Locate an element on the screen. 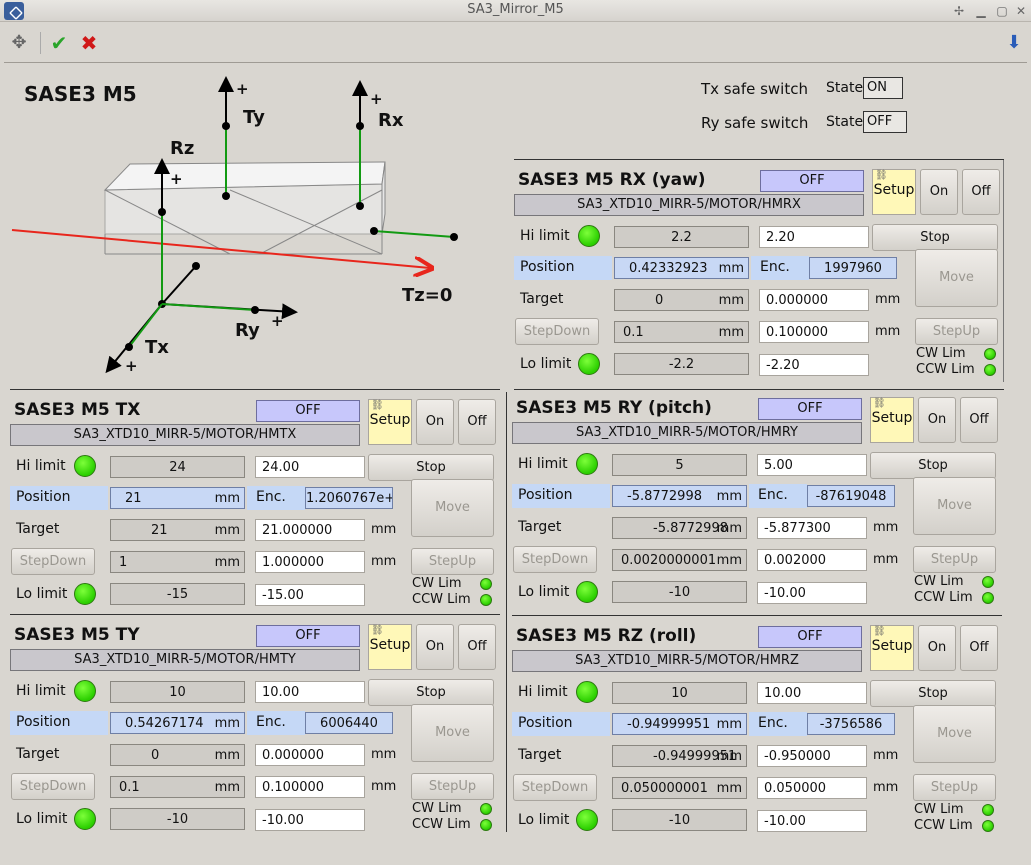  step-readback: 1 mm is located at coordinates (177, 562).